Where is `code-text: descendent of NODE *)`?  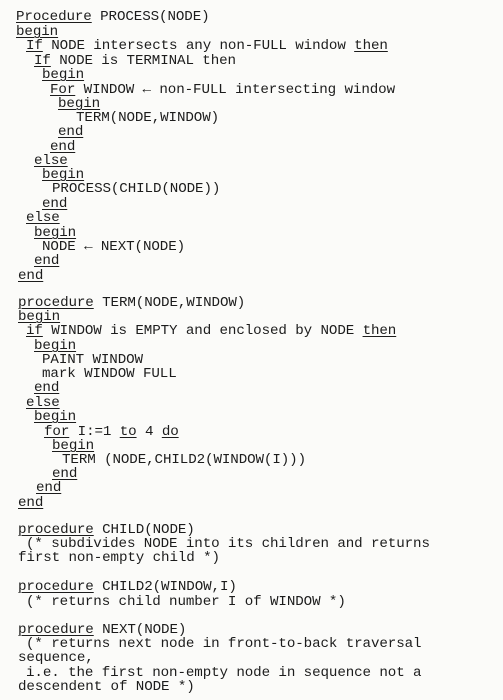 code-text: descendent of NODE *) is located at coordinates (106, 687).